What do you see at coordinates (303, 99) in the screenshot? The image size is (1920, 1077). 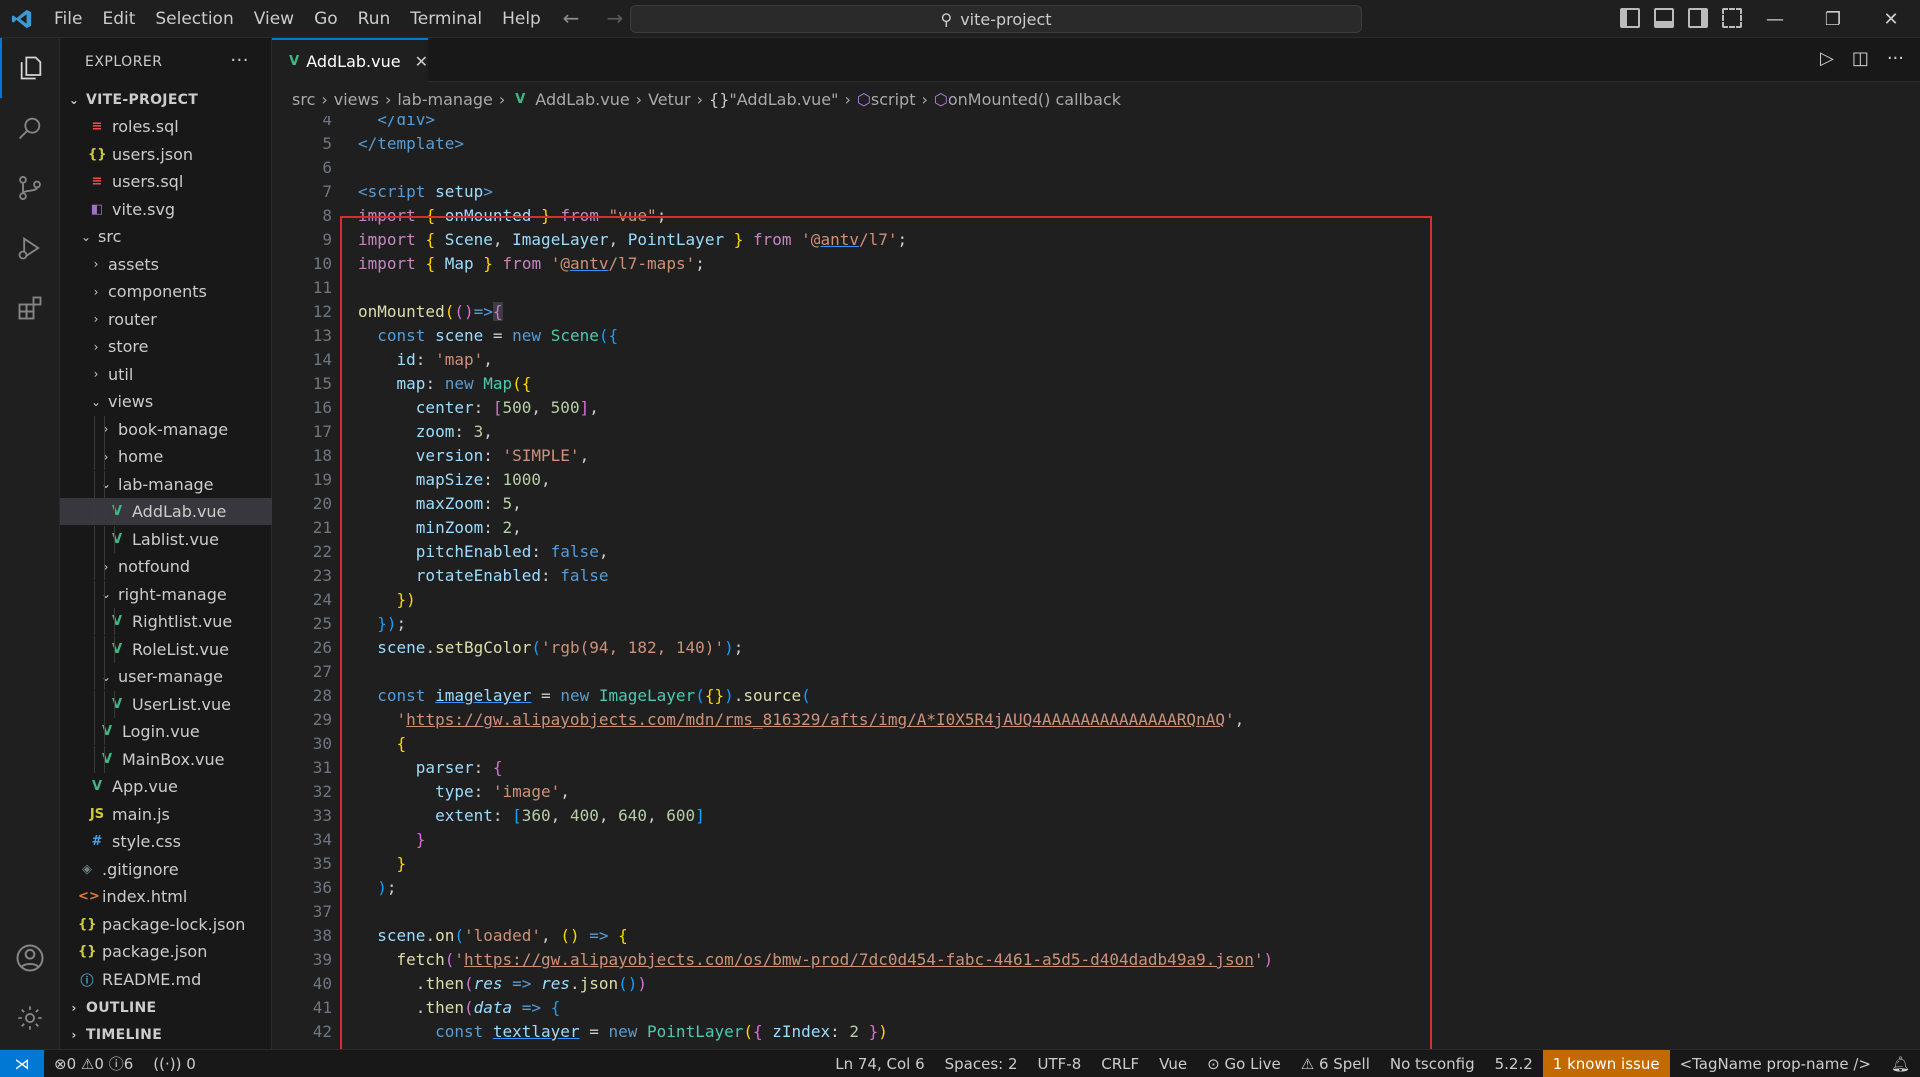 I see `breadcrumb-item: src` at bounding box center [303, 99].